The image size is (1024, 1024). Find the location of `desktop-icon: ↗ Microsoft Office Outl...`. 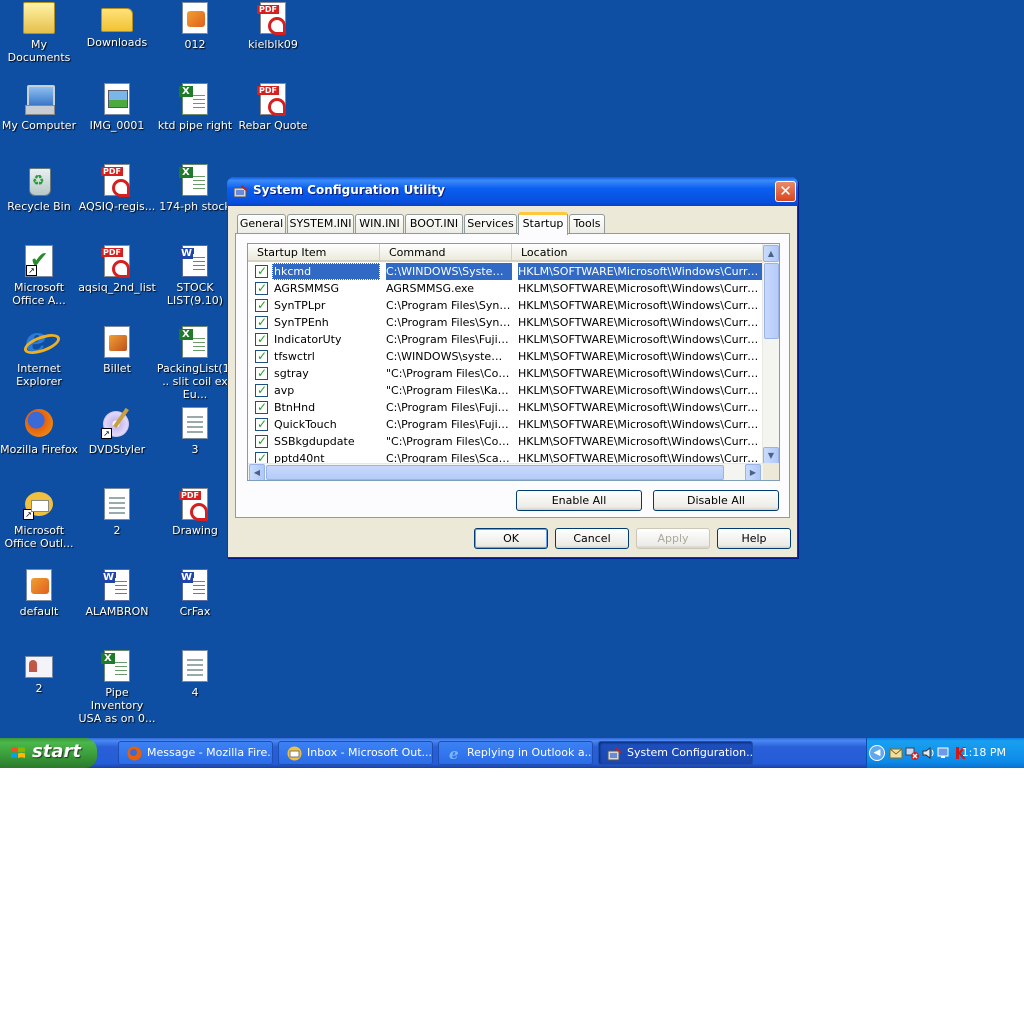

desktop-icon: ↗ Microsoft Office Outl... is located at coordinates (39, 519).